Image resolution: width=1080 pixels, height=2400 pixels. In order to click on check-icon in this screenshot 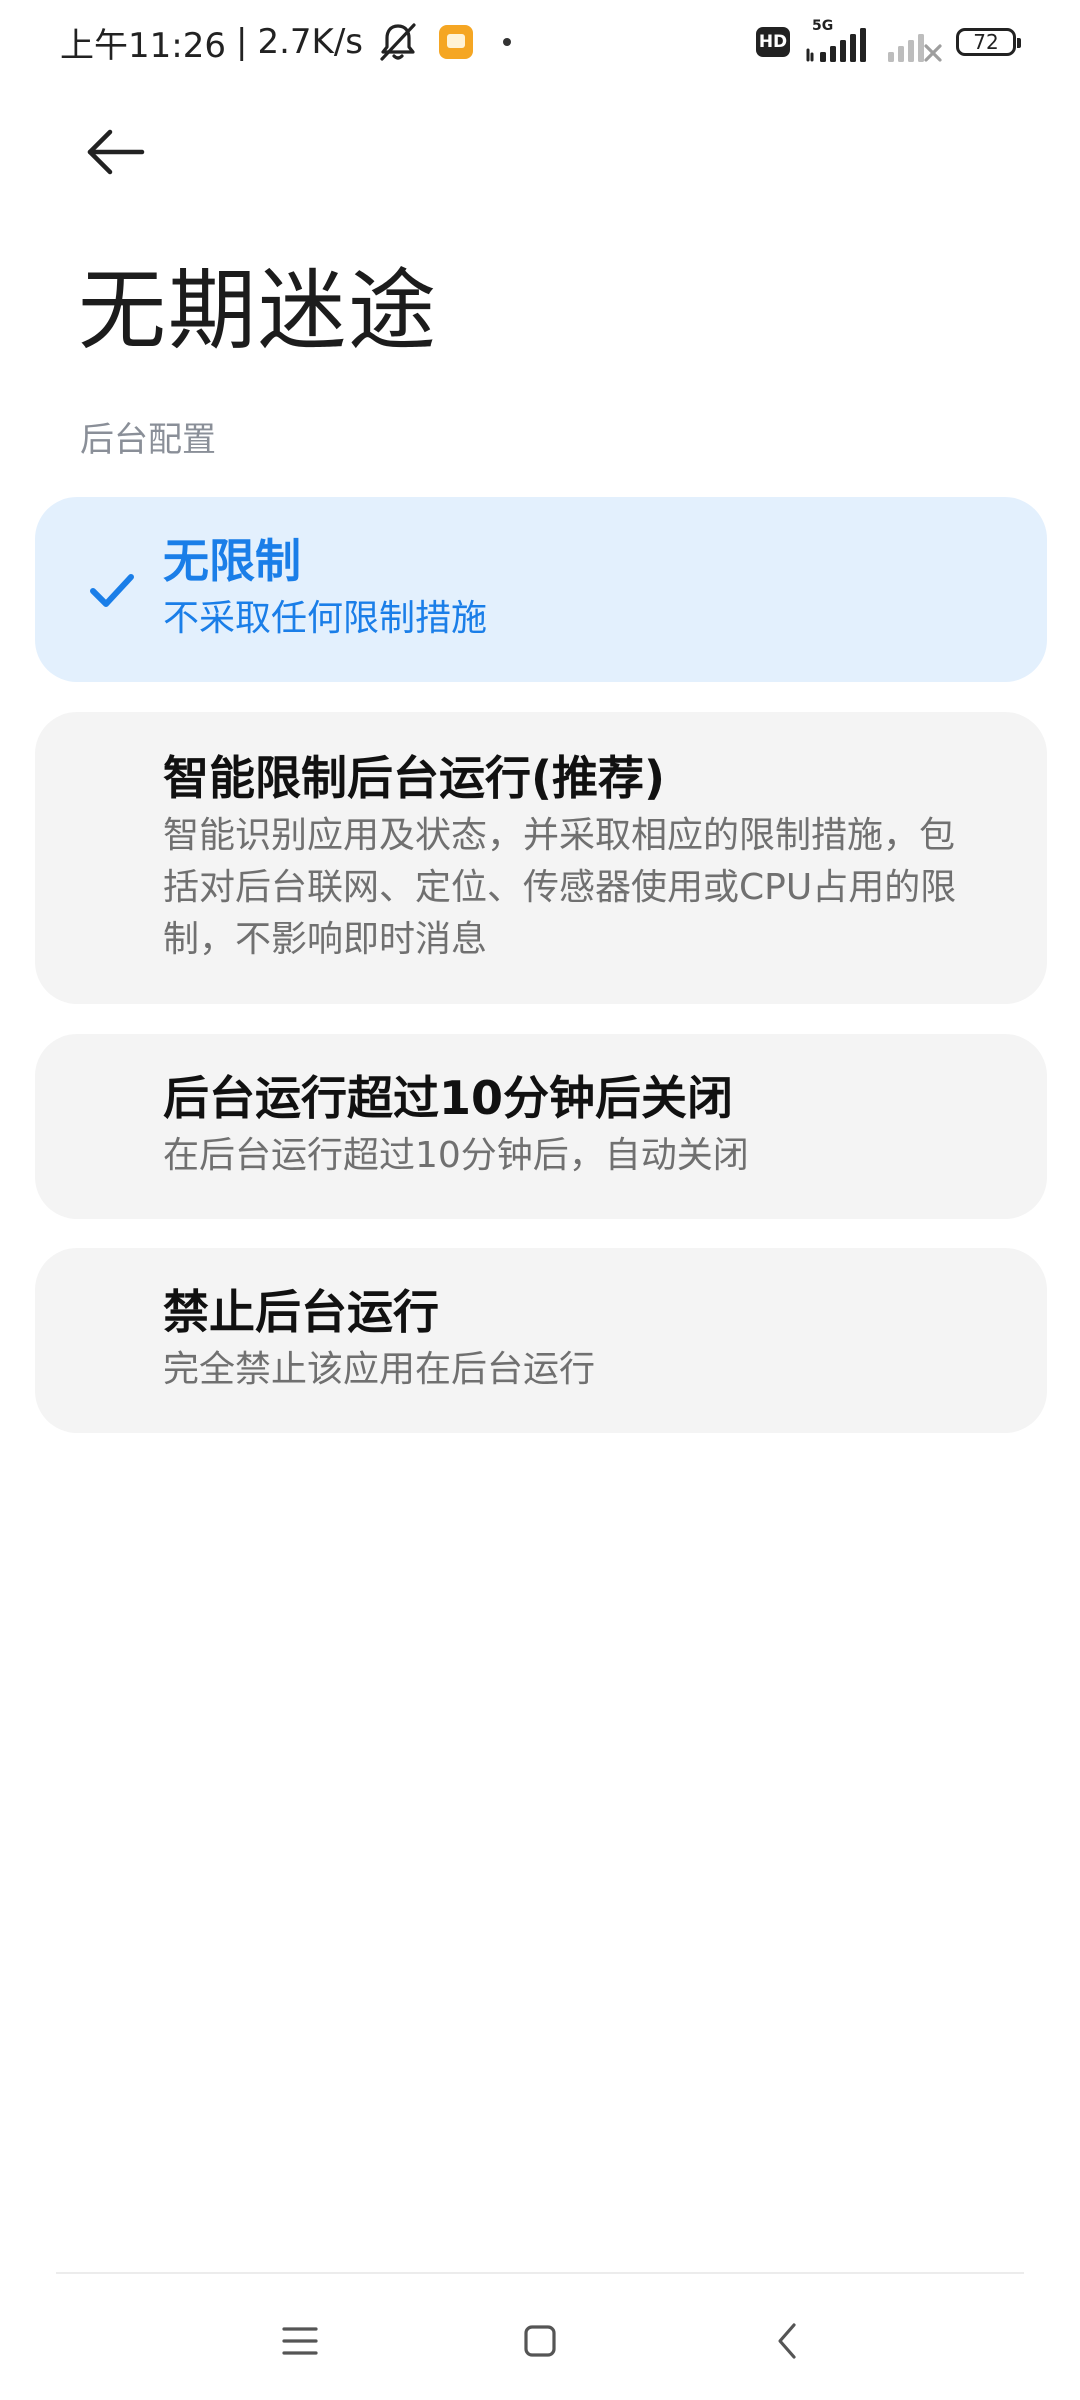, I will do `click(112, 590)`.